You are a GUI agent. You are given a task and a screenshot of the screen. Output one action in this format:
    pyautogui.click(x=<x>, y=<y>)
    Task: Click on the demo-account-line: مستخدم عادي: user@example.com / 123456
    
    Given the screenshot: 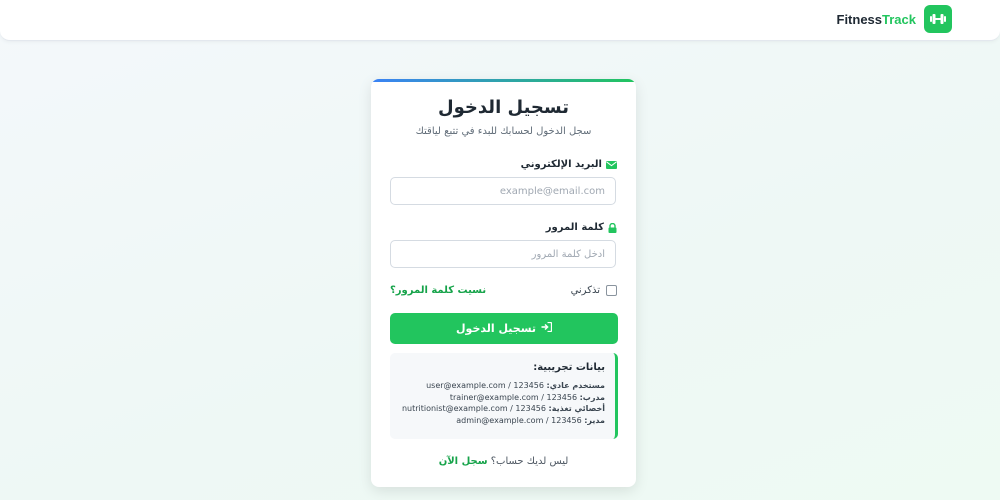 What is the action you would take?
    pyautogui.click(x=515, y=385)
    